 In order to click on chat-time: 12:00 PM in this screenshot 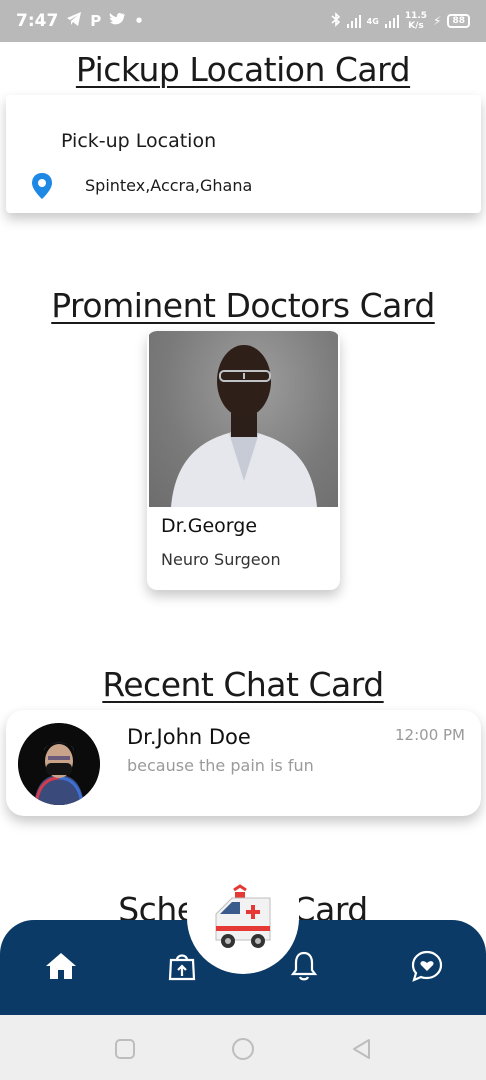, I will do `click(430, 735)`.